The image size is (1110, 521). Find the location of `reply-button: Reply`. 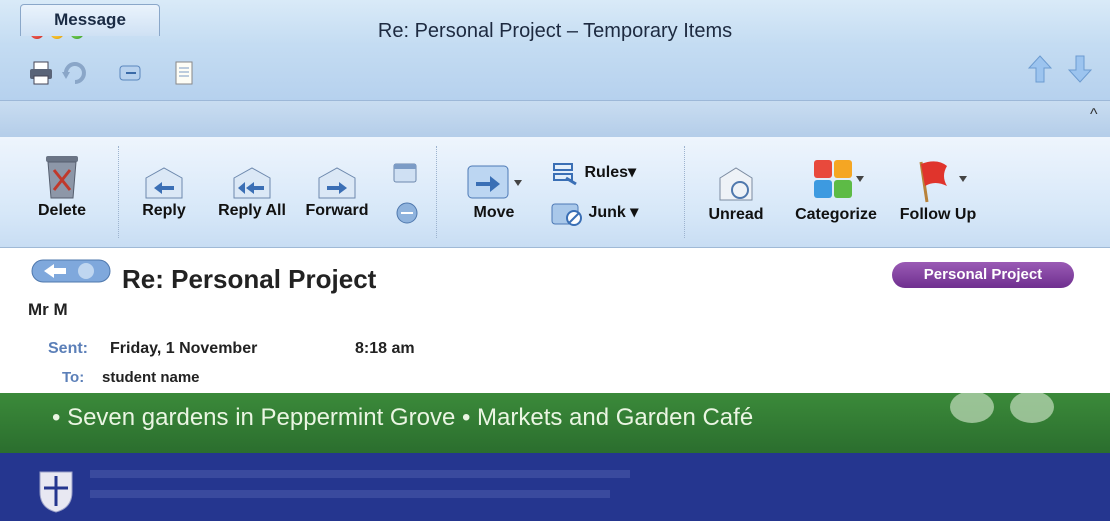

reply-button: Reply is located at coordinates (164, 193).